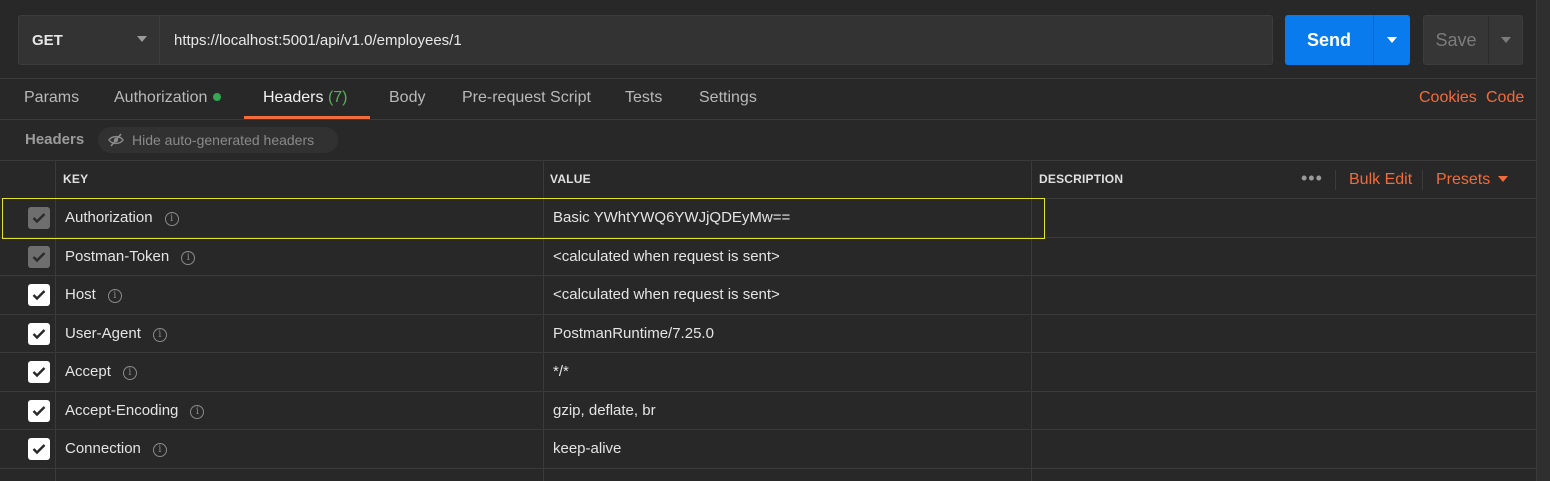  I want to click on header-value: PostmanRuntime/7.25.0, so click(633, 333).